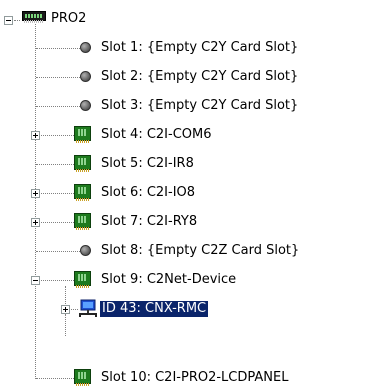 This screenshot has height=387, width=373. I want to click on root-label: PRO2, so click(68, 19).